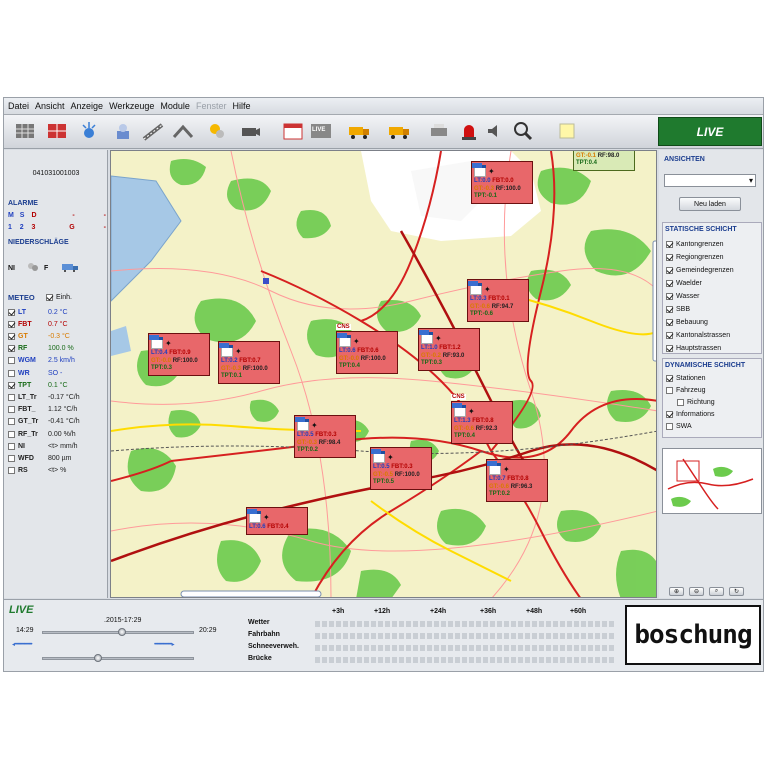 This screenshot has height=767, width=767. Describe the element at coordinates (567, 131) in the screenshot. I see `note-icon` at that location.